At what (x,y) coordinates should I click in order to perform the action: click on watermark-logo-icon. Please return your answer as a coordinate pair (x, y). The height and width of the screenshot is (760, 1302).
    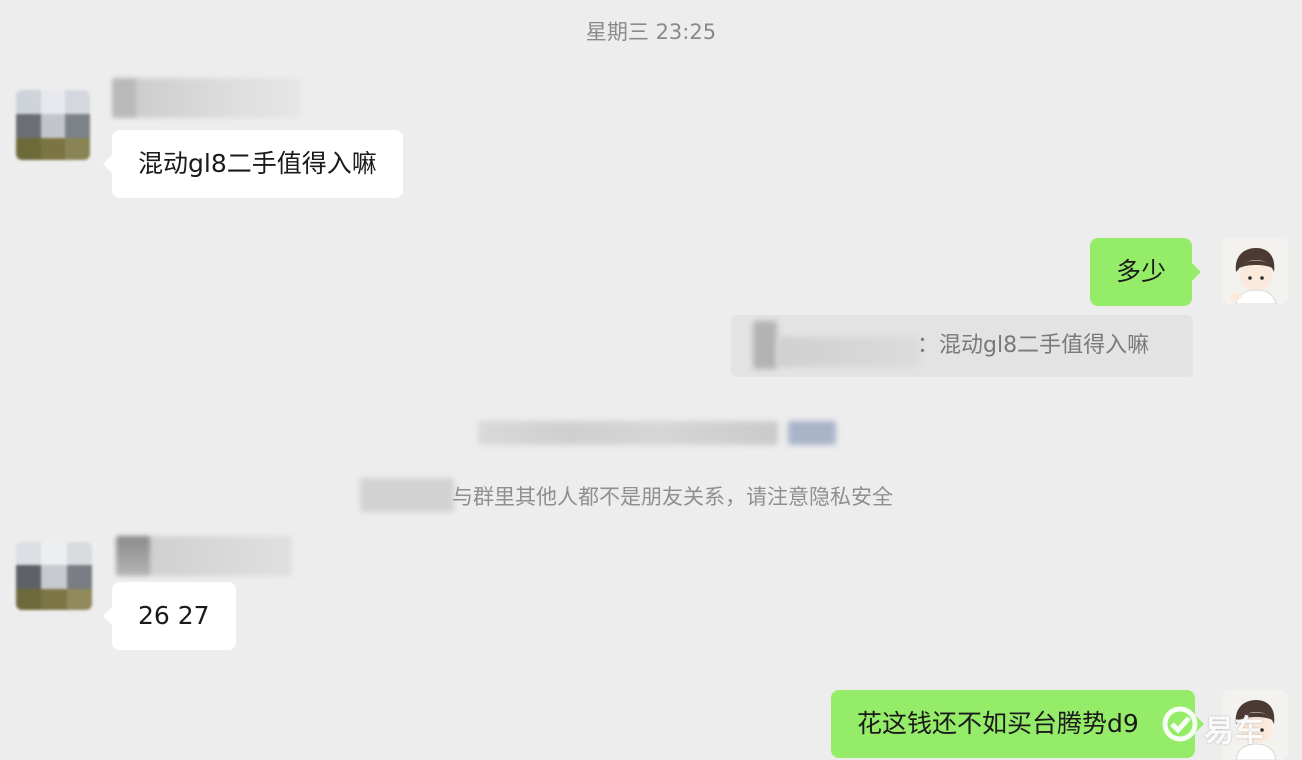
    Looking at the image, I should click on (1180, 726).